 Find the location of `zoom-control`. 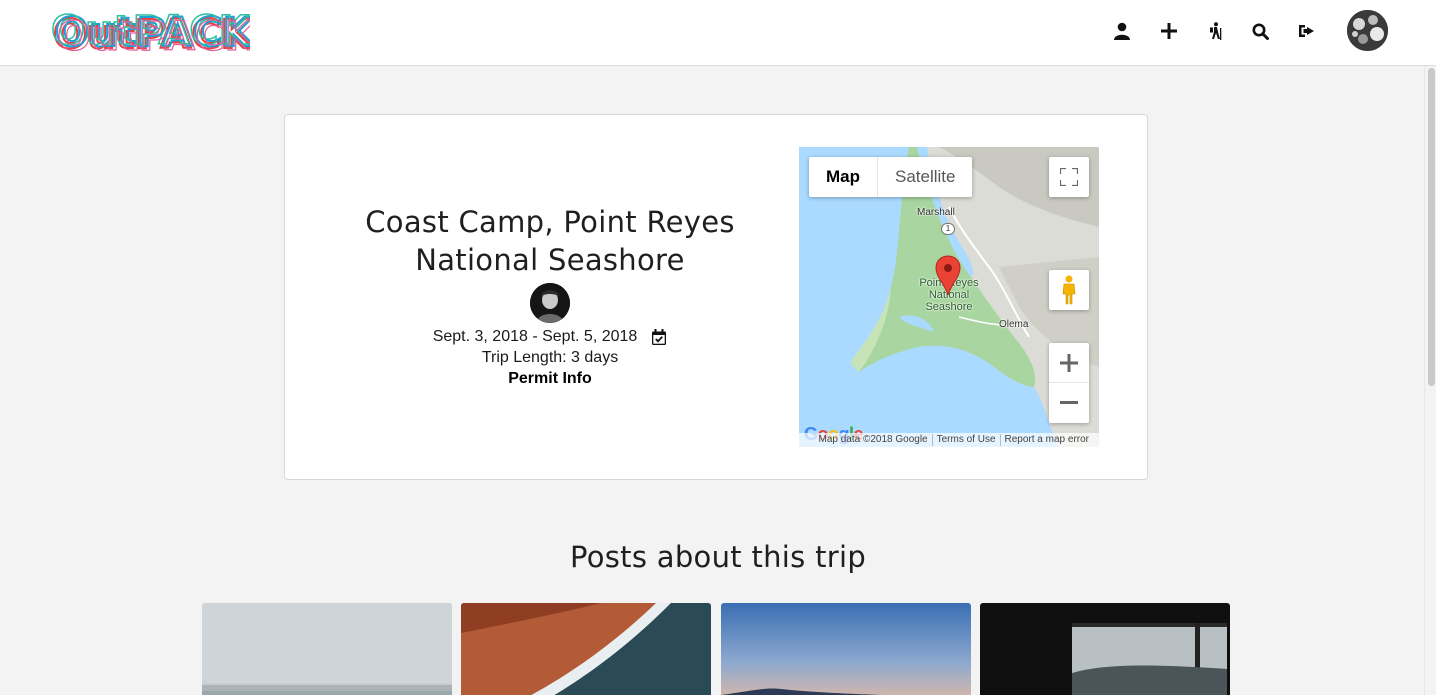

zoom-control is located at coordinates (1069, 383).